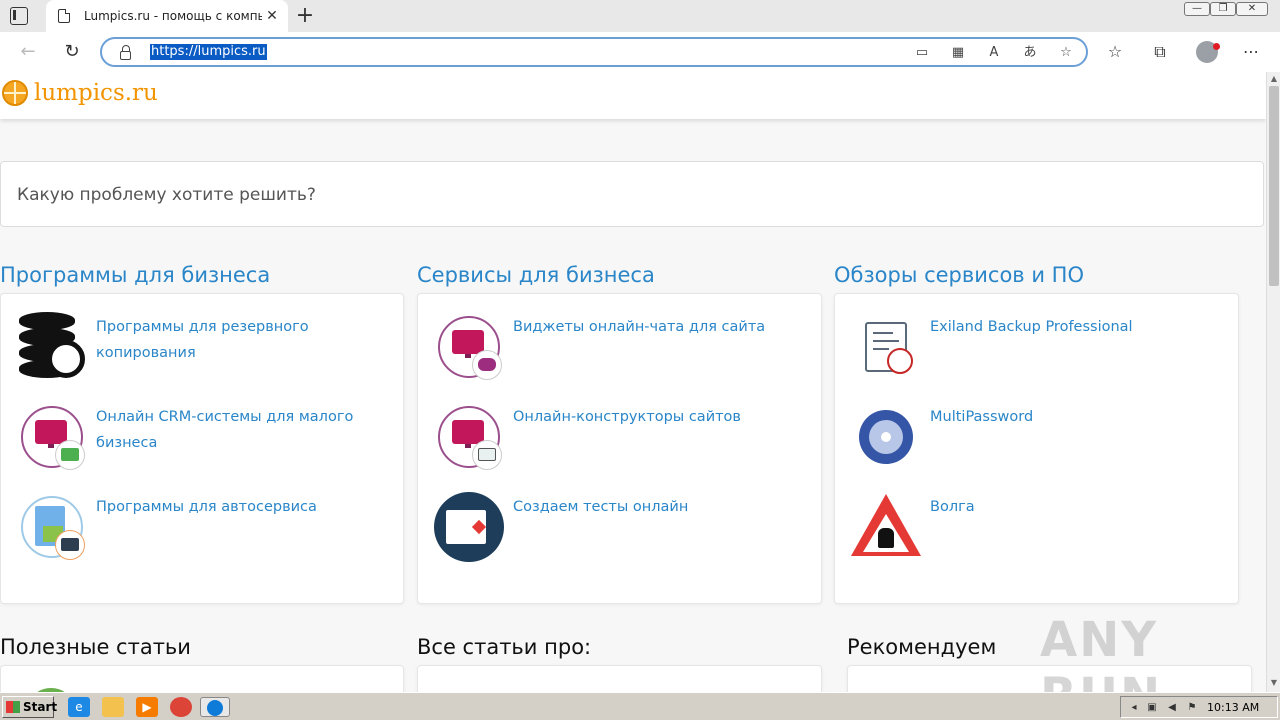 The height and width of the screenshot is (720, 1280). I want to click on list-item: Онлайн CRM-системы для малого бизнеса, so click(202, 444).